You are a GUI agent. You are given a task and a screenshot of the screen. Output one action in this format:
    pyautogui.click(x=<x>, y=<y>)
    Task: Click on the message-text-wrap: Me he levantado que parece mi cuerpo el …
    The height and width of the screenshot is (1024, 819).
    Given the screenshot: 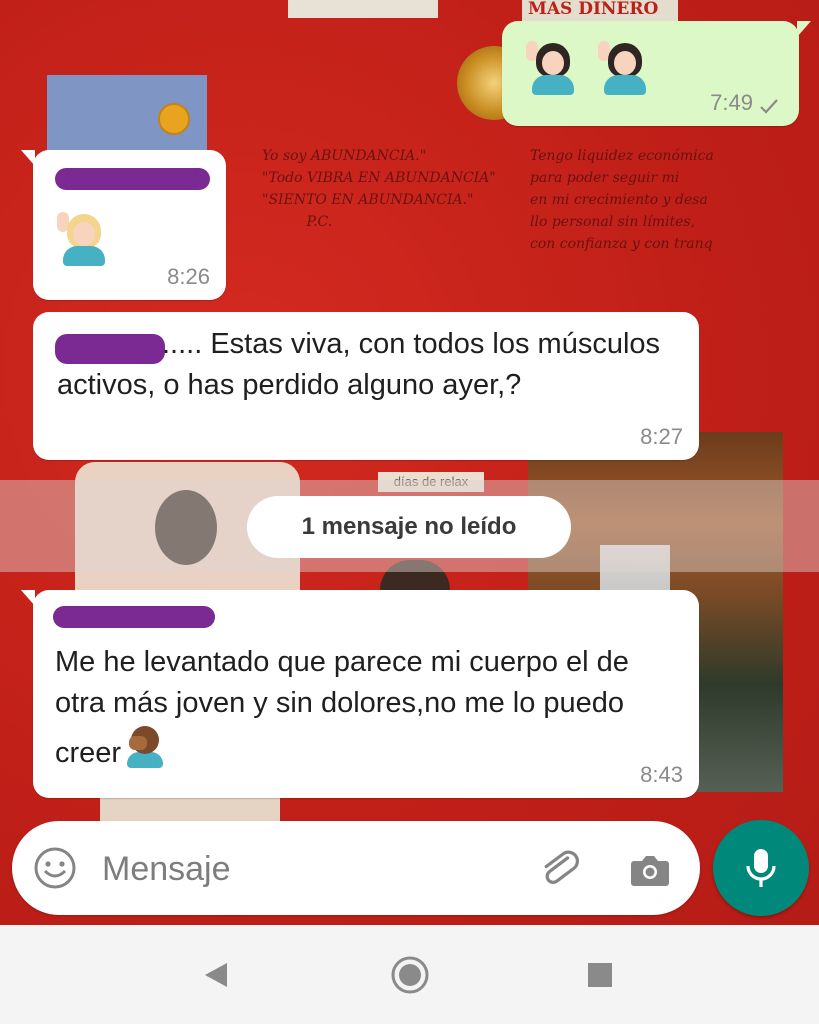 What is the action you would take?
    pyautogui.click(x=370, y=708)
    